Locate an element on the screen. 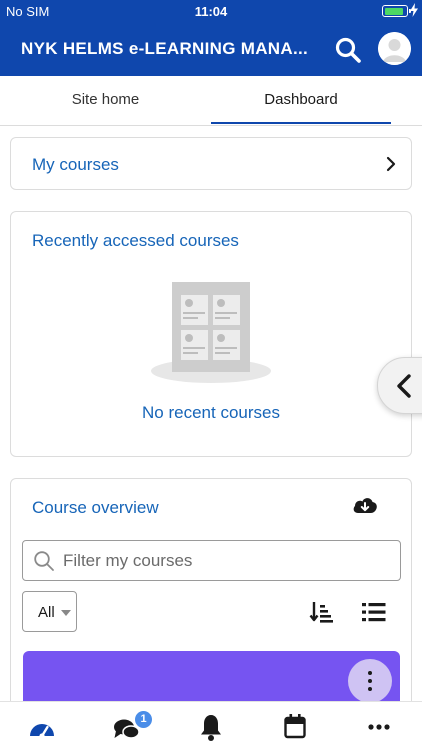 The width and height of the screenshot is (422, 750). course-status-value: All is located at coordinates (46, 612).